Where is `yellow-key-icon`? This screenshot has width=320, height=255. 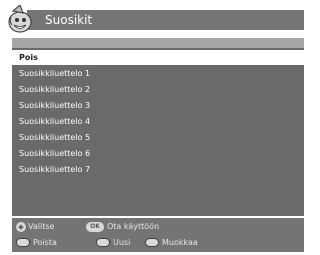 yellow-key-icon is located at coordinates (152, 242).